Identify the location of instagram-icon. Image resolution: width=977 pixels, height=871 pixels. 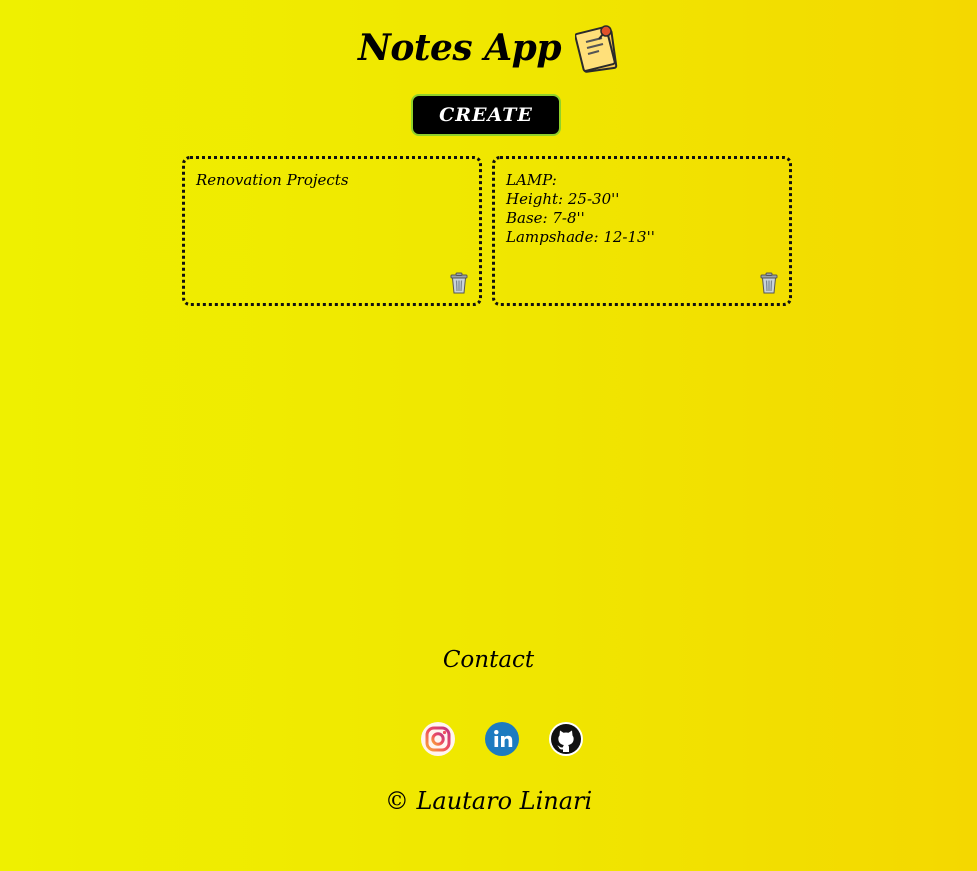
(438, 739).